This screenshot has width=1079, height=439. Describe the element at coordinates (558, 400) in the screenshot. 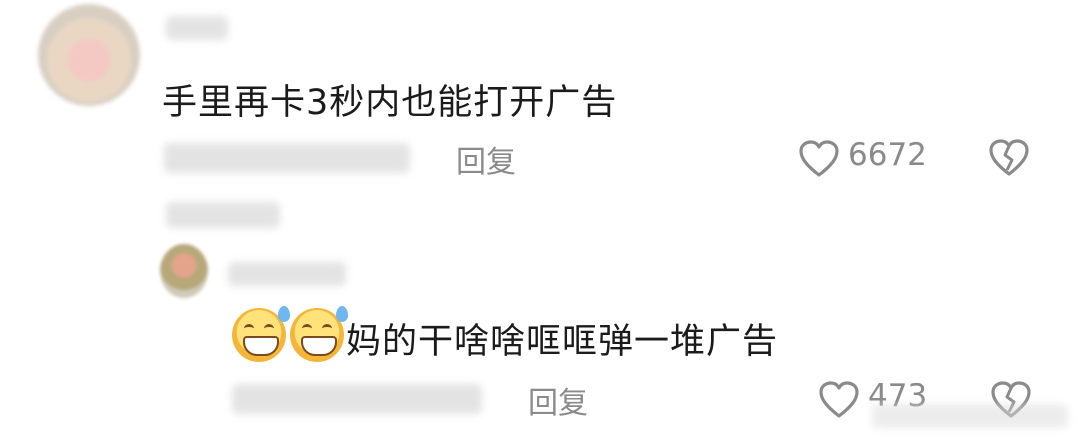

I see `reply-reply-button: 回复` at that location.